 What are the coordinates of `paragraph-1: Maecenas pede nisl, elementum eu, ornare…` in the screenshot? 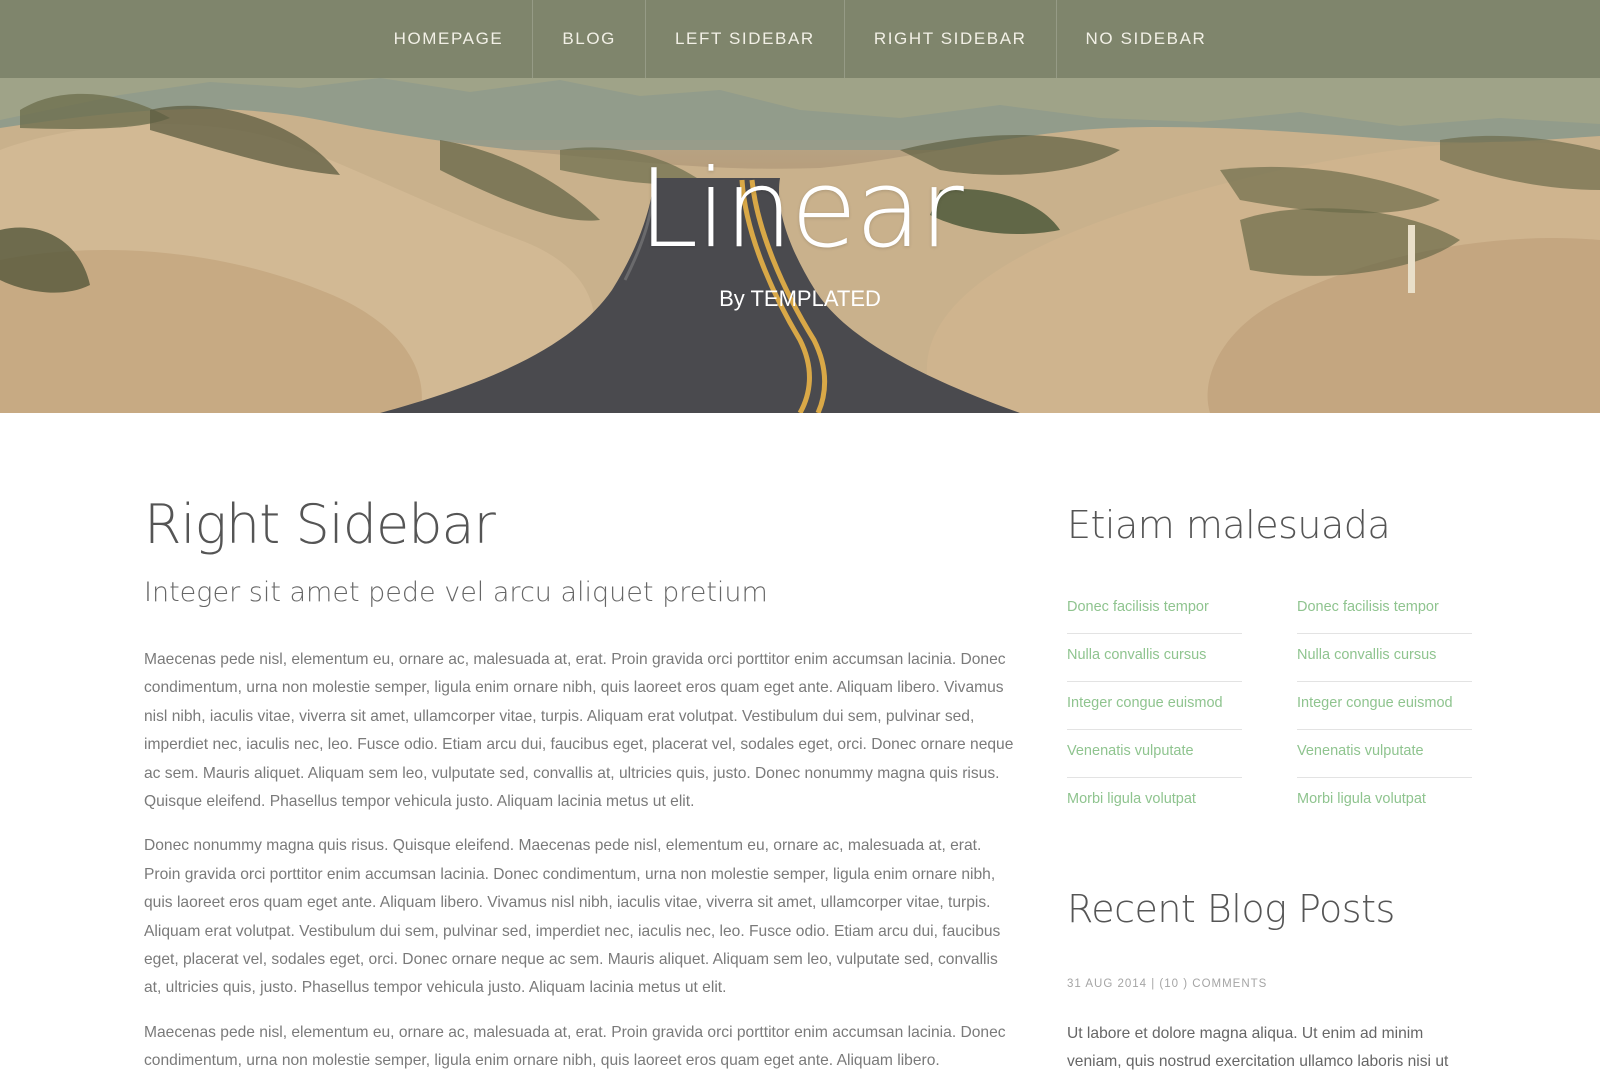 It's located at (579, 731).